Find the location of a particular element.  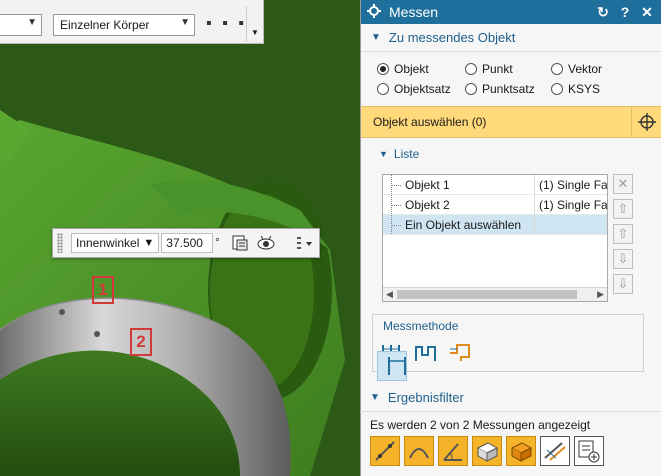

list-item: Objekt 1 (1) Single Fac is located at coordinates (495, 185).